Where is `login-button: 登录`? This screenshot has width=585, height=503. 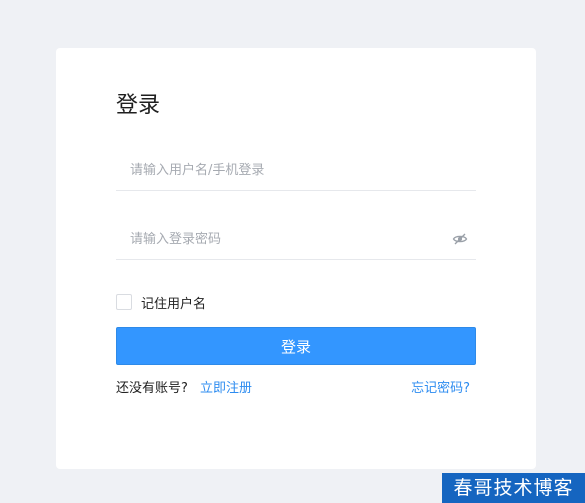 login-button: 登录 is located at coordinates (296, 346).